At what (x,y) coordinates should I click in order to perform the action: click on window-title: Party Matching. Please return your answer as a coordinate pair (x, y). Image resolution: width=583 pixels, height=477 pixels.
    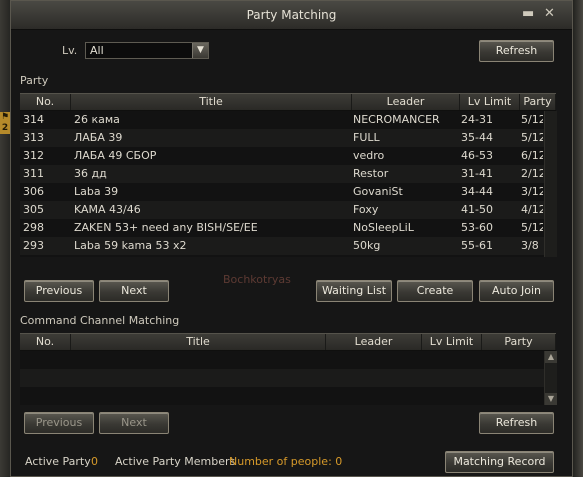
    Looking at the image, I should click on (291, 15).